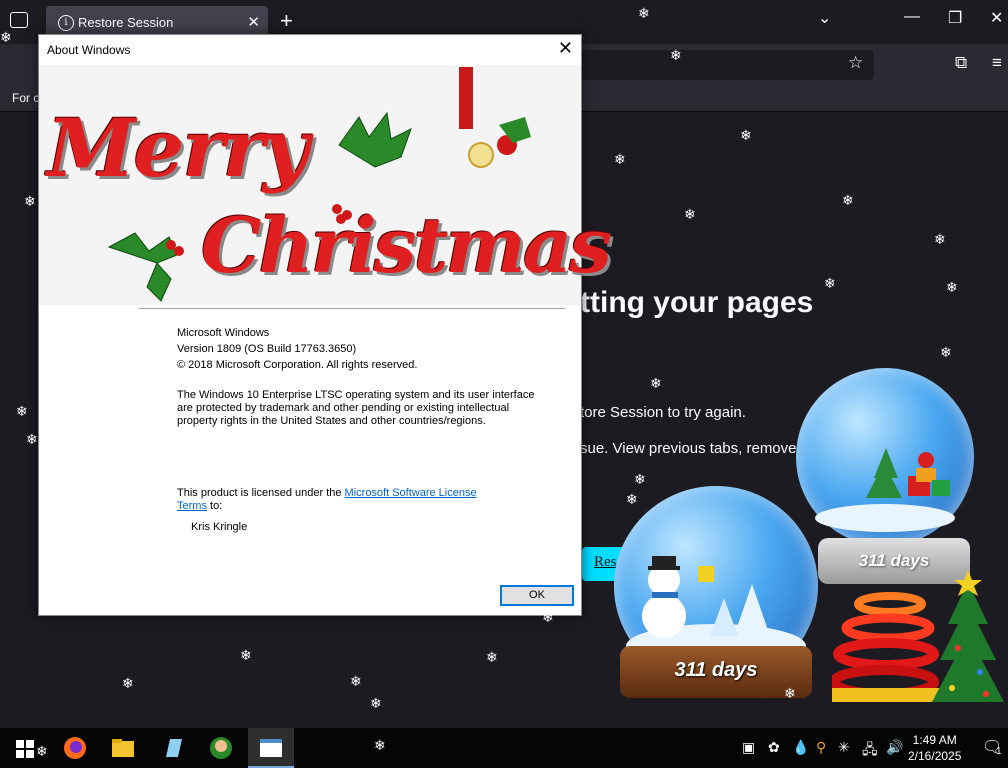 This screenshot has height=768, width=1008. I want to click on minimize-button: —, so click(912, 17).